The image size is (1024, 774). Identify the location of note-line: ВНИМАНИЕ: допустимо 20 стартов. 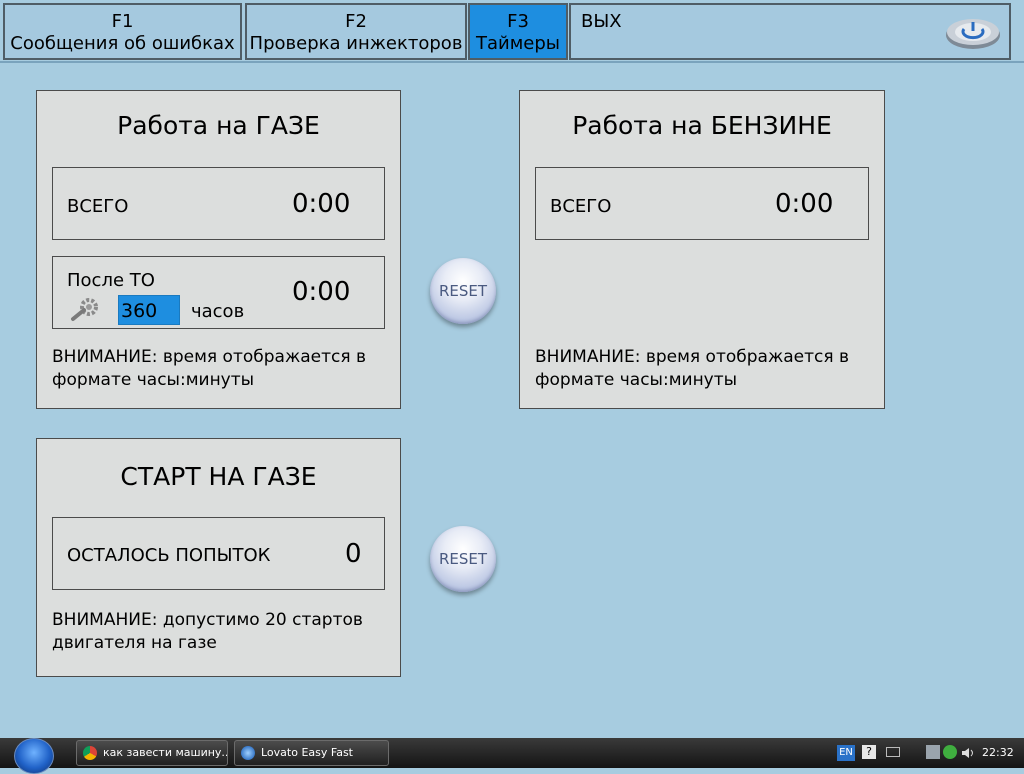
(207, 620).